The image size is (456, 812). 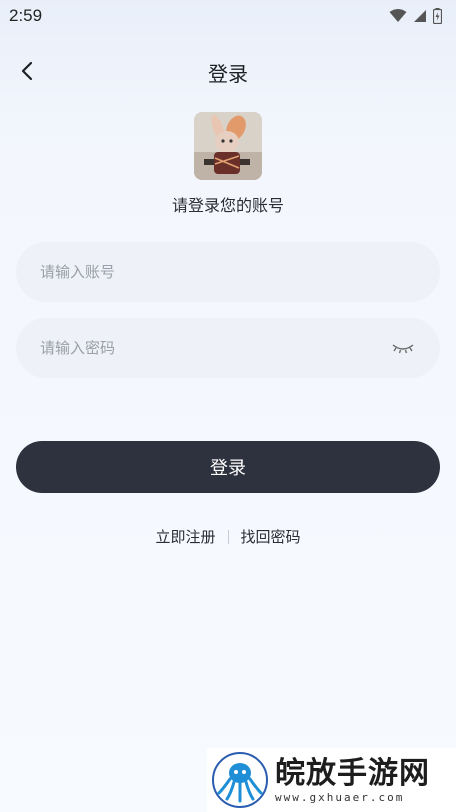 What do you see at coordinates (185, 536) in the screenshot?
I see `register-link: 立即注册` at bounding box center [185, 536].